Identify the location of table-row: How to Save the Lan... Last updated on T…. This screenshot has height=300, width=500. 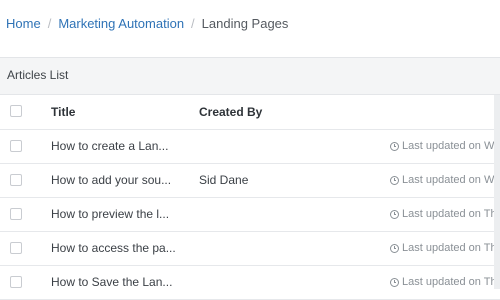
(250, 283).